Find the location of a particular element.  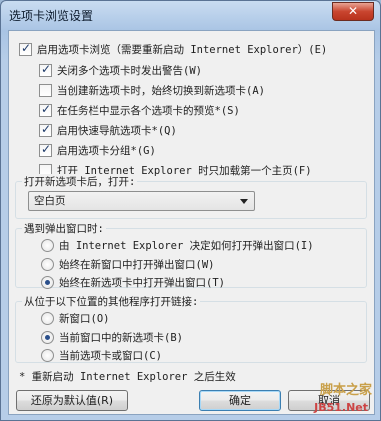

link-new-tab-radio is located at coordinates (47, 337).